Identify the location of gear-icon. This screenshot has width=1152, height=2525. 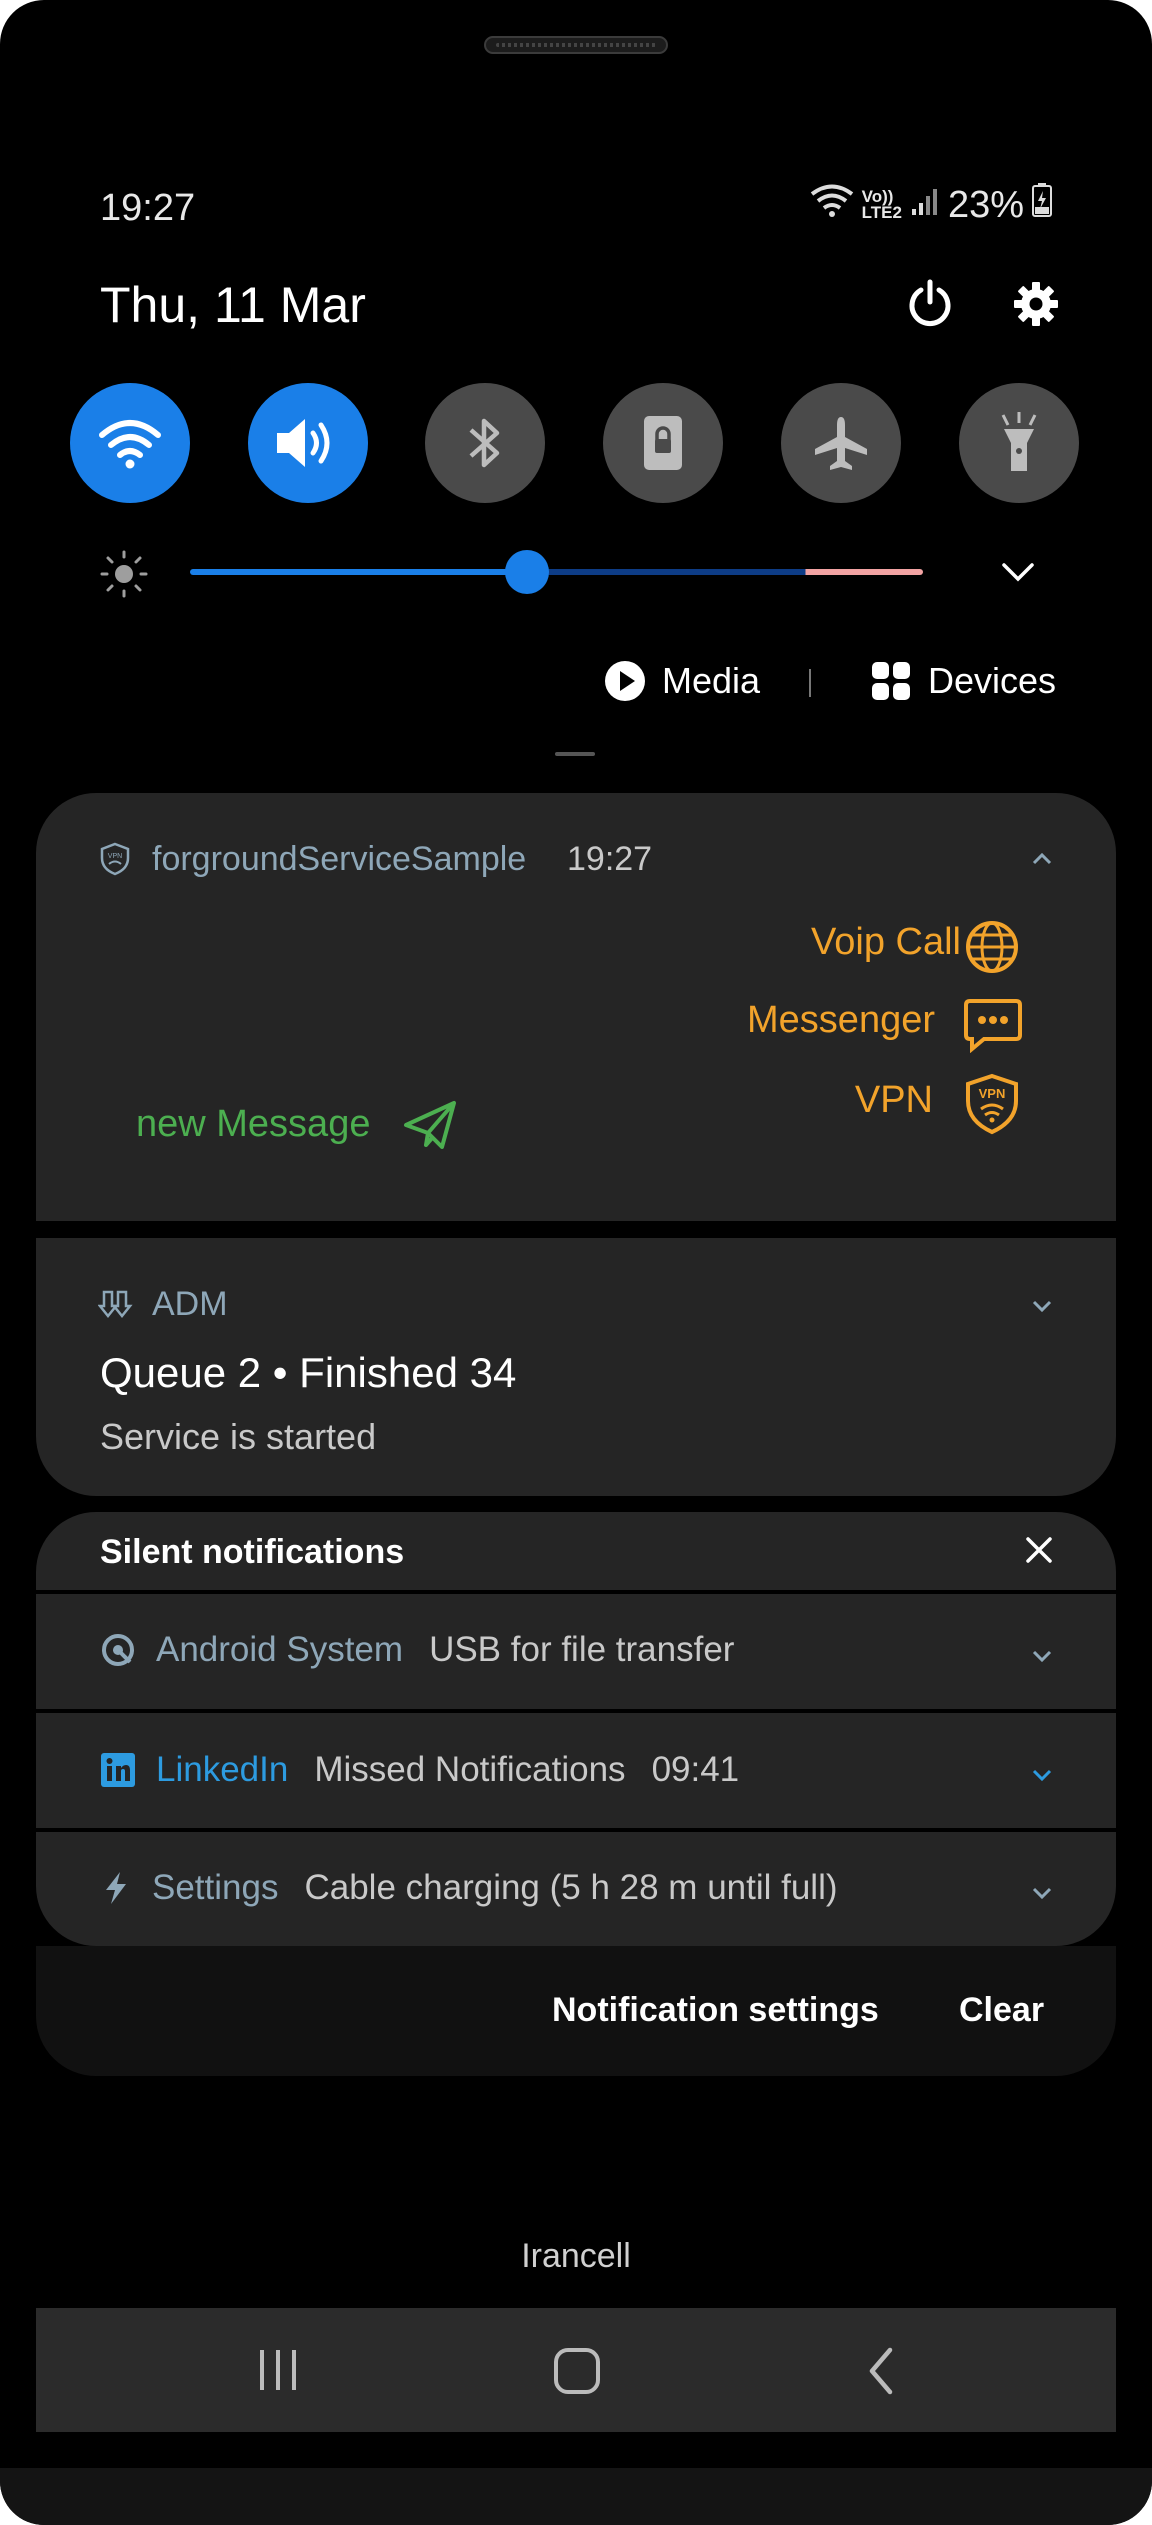
(1036, 304).